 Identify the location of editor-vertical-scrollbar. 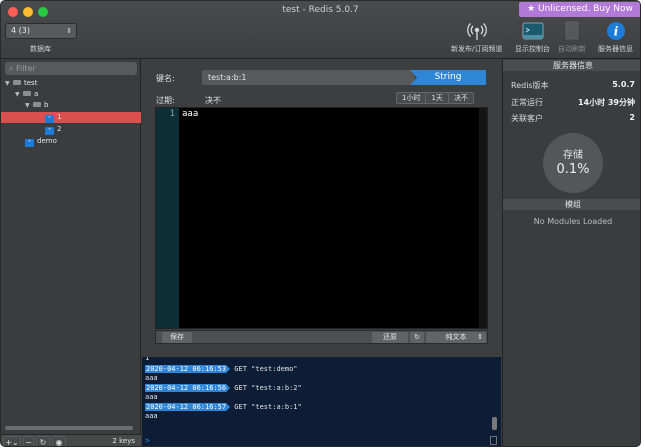
(483, 218).